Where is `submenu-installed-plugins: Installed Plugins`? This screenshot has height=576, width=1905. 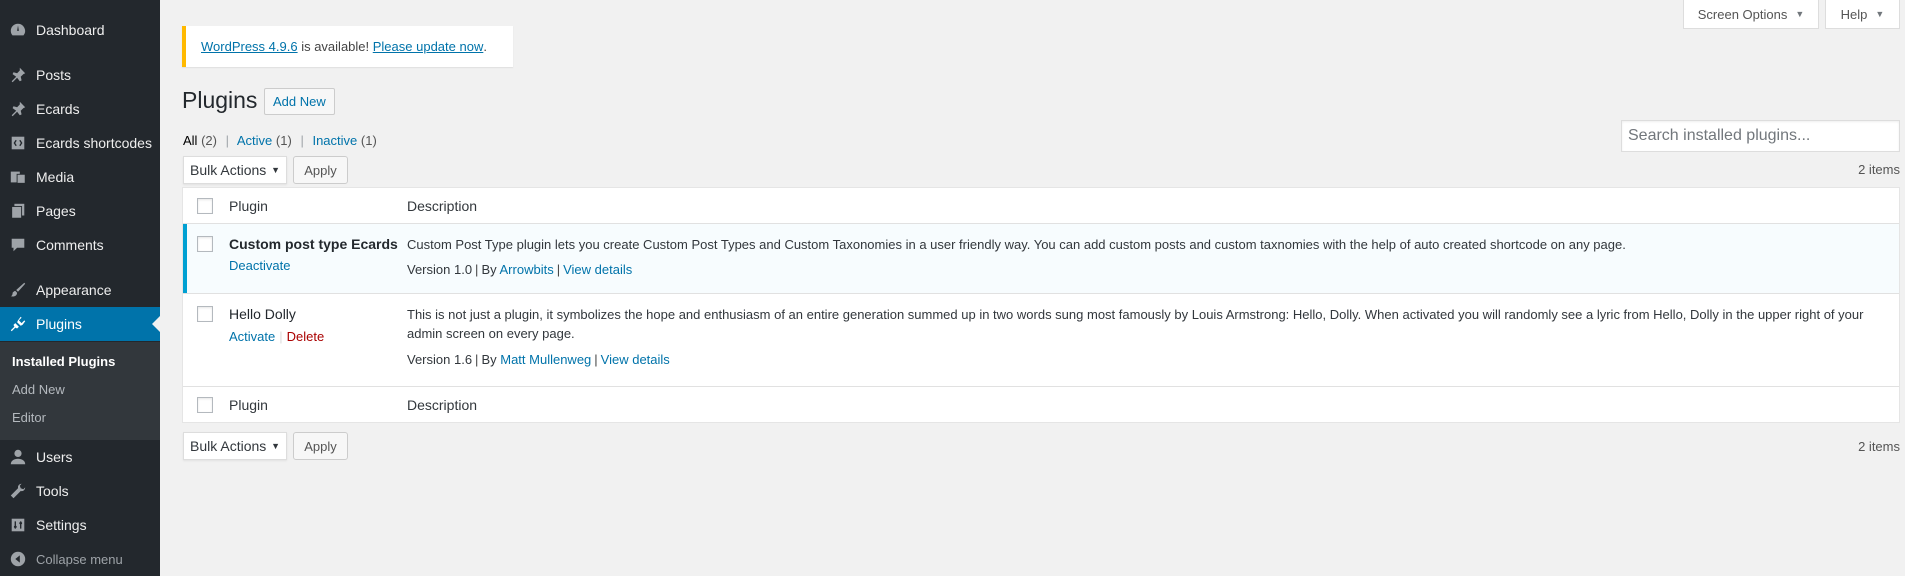 submenu-installed-plugins: Installed Plugins is located at coordinates (63, 361).